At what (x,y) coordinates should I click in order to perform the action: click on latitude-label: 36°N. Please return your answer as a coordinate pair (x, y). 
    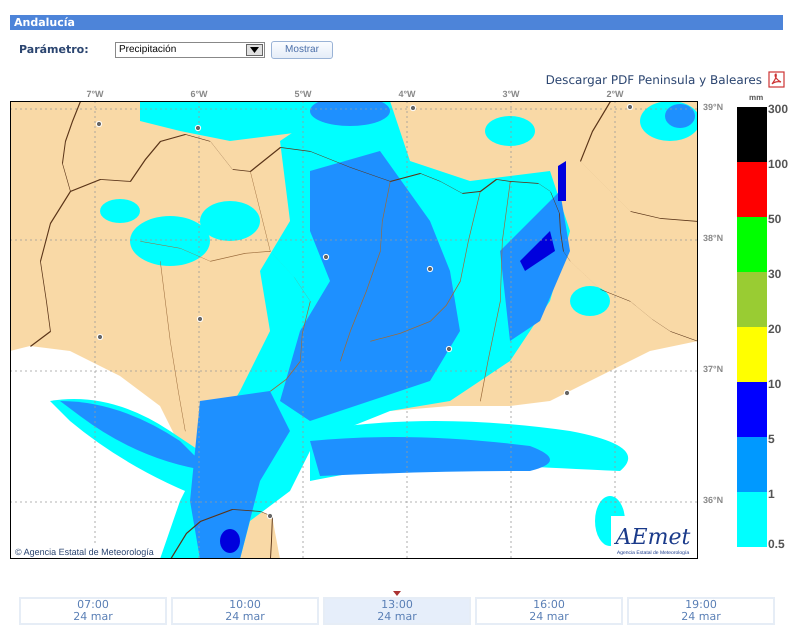
    Looking at the image, I should click on (713, 500).